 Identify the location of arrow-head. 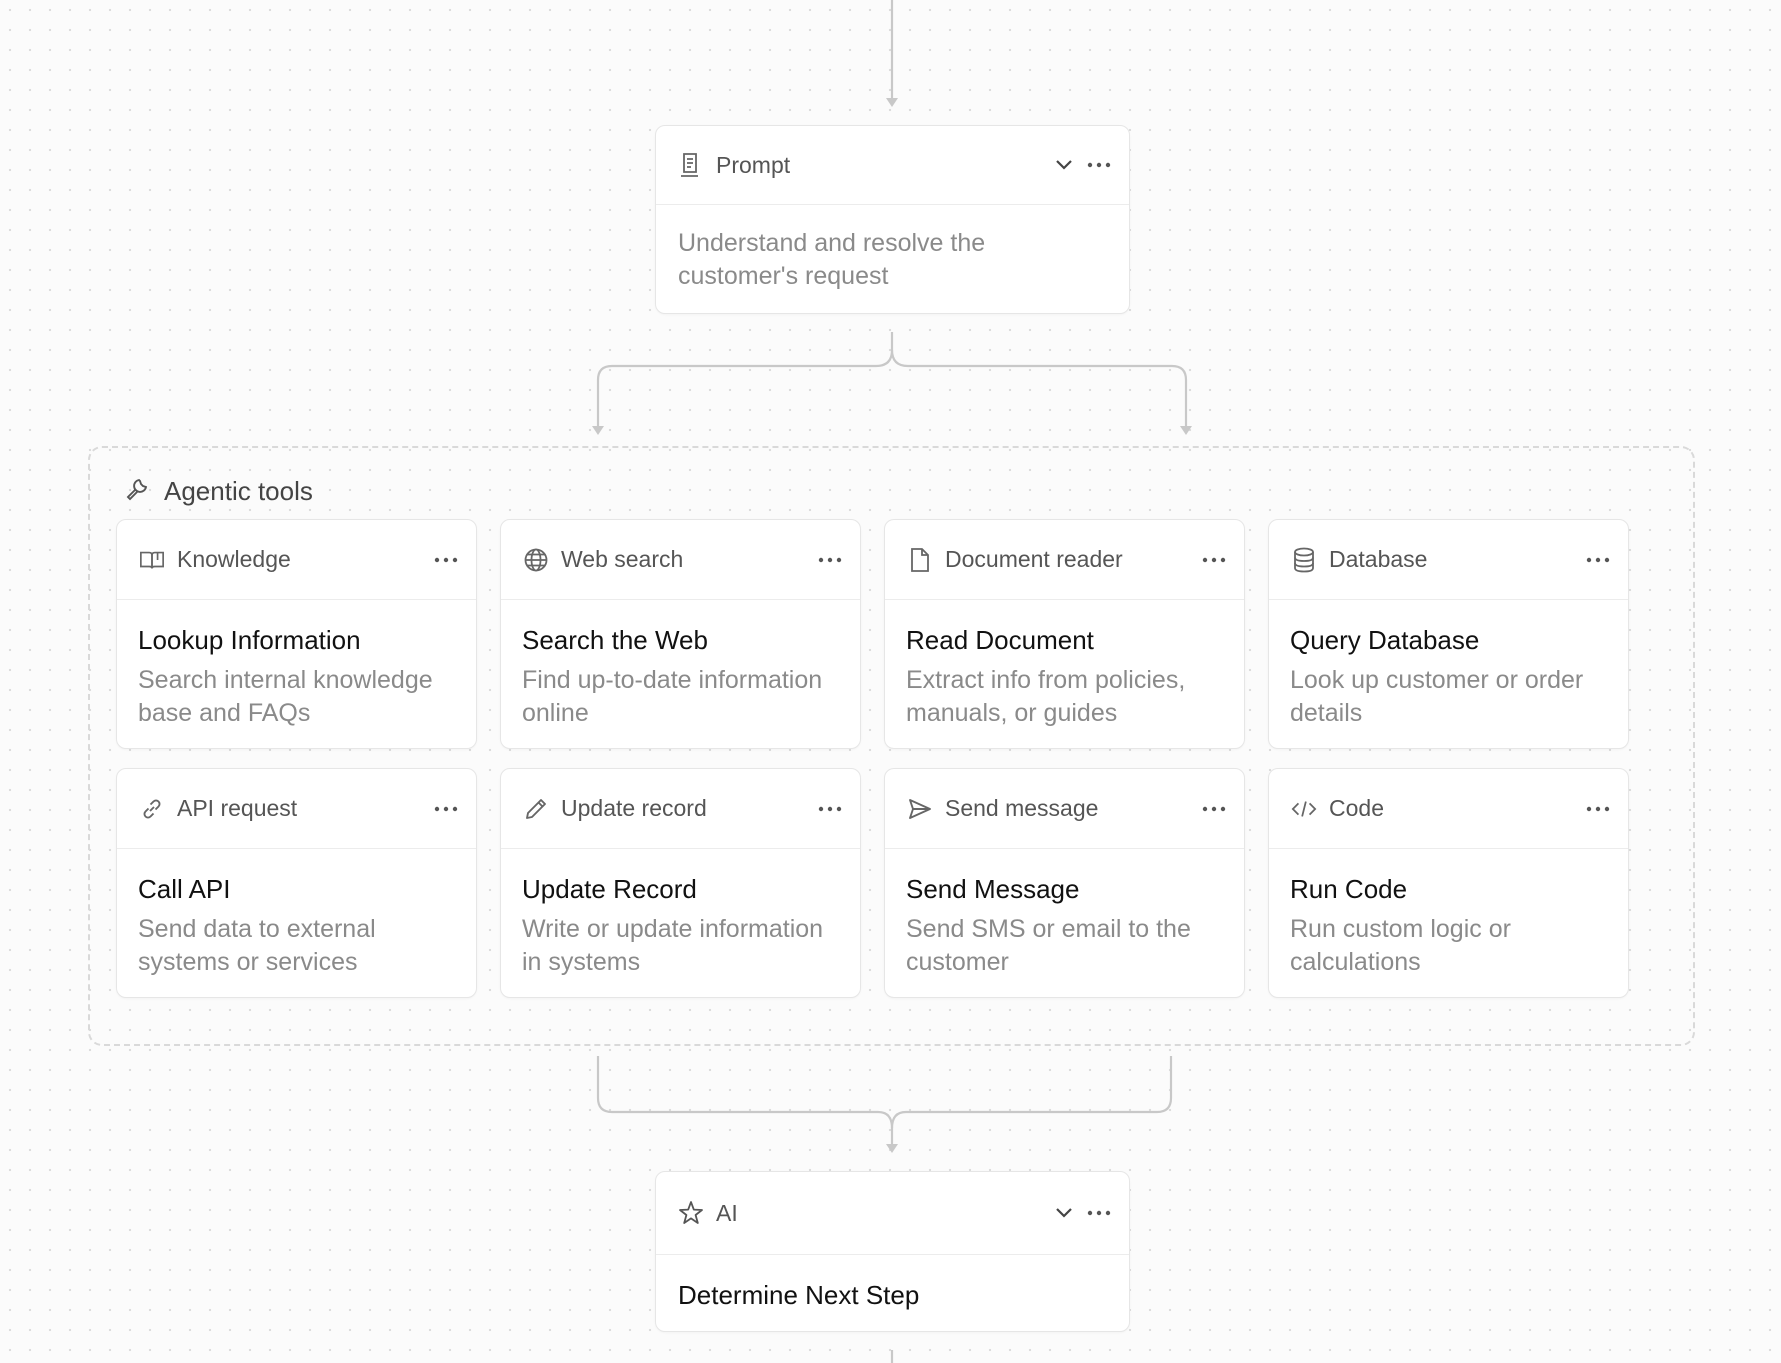
(892, 102).